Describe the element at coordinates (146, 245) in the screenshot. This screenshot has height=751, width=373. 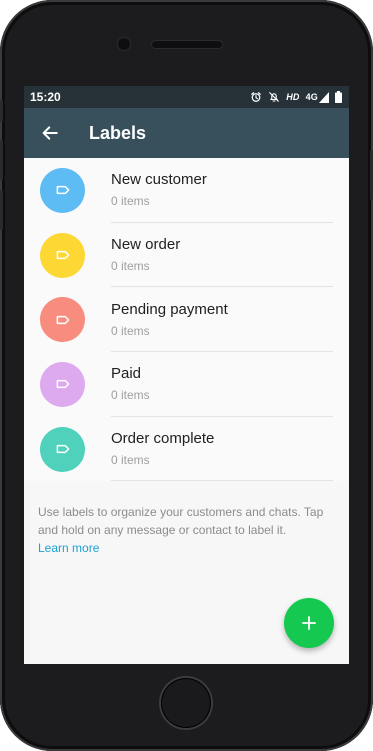
I see `label-name: New order` at that location.